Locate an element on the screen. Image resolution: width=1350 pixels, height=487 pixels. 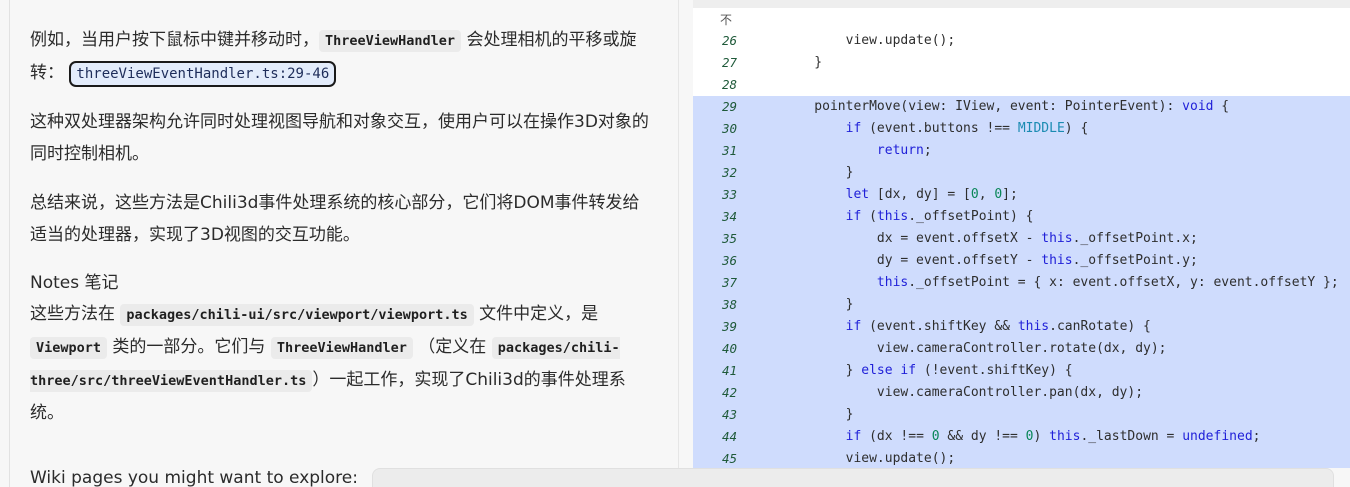
code-token: view.cameraController.rotate(dx, dy); is located at coordinates (975, 348).